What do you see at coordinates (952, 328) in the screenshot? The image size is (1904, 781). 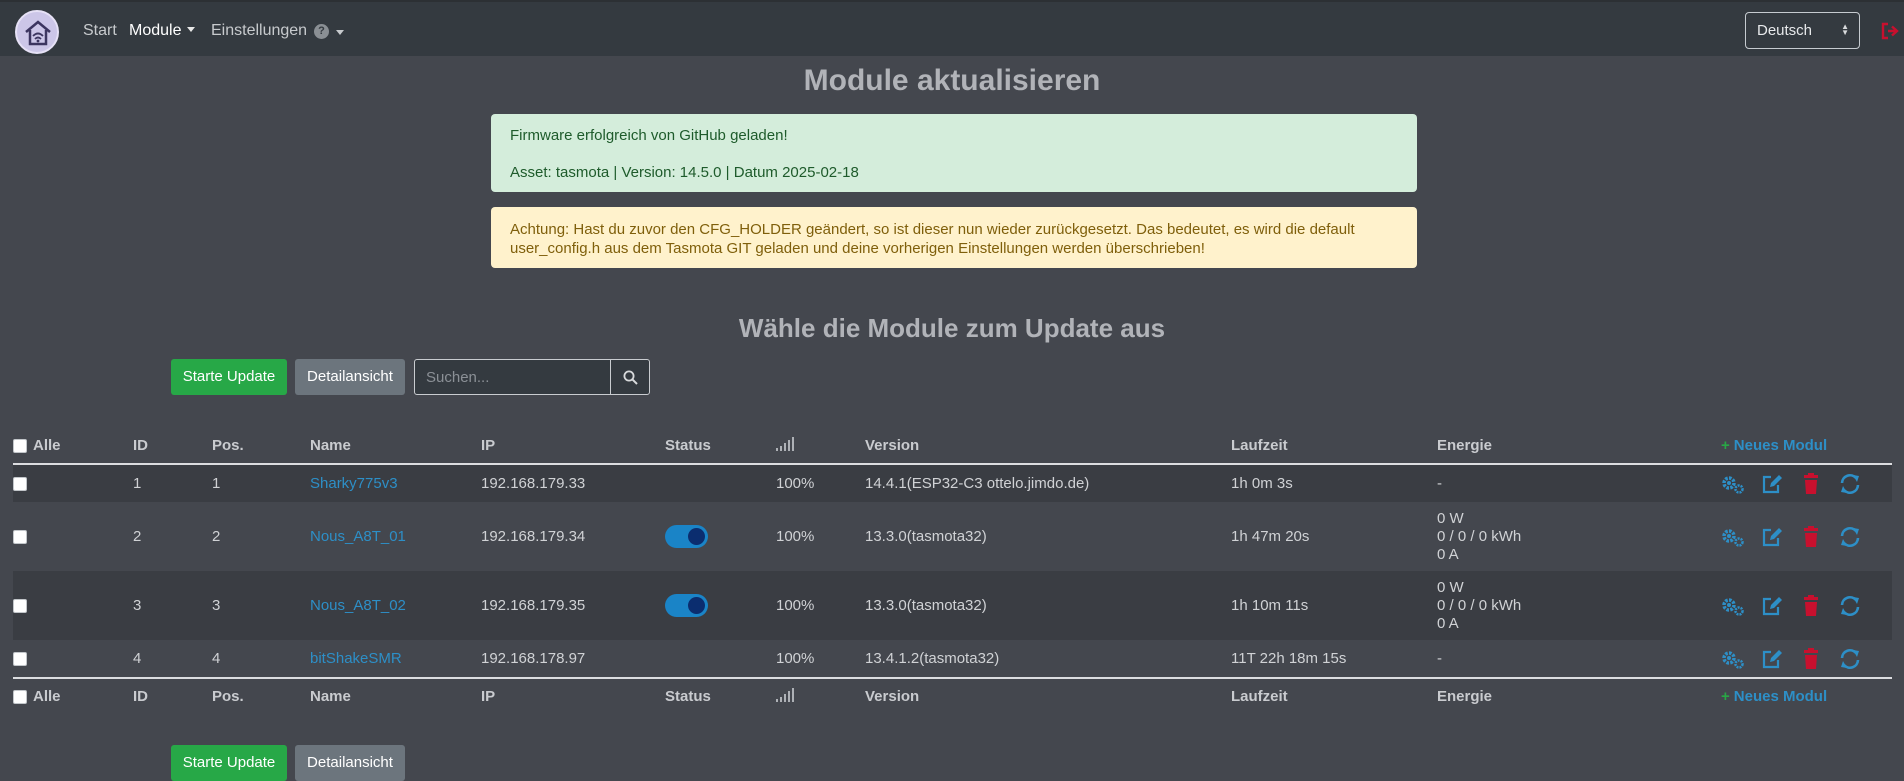 I see `section-title: Wähle die Module zum Update aus` at bounding box center [952, 328].